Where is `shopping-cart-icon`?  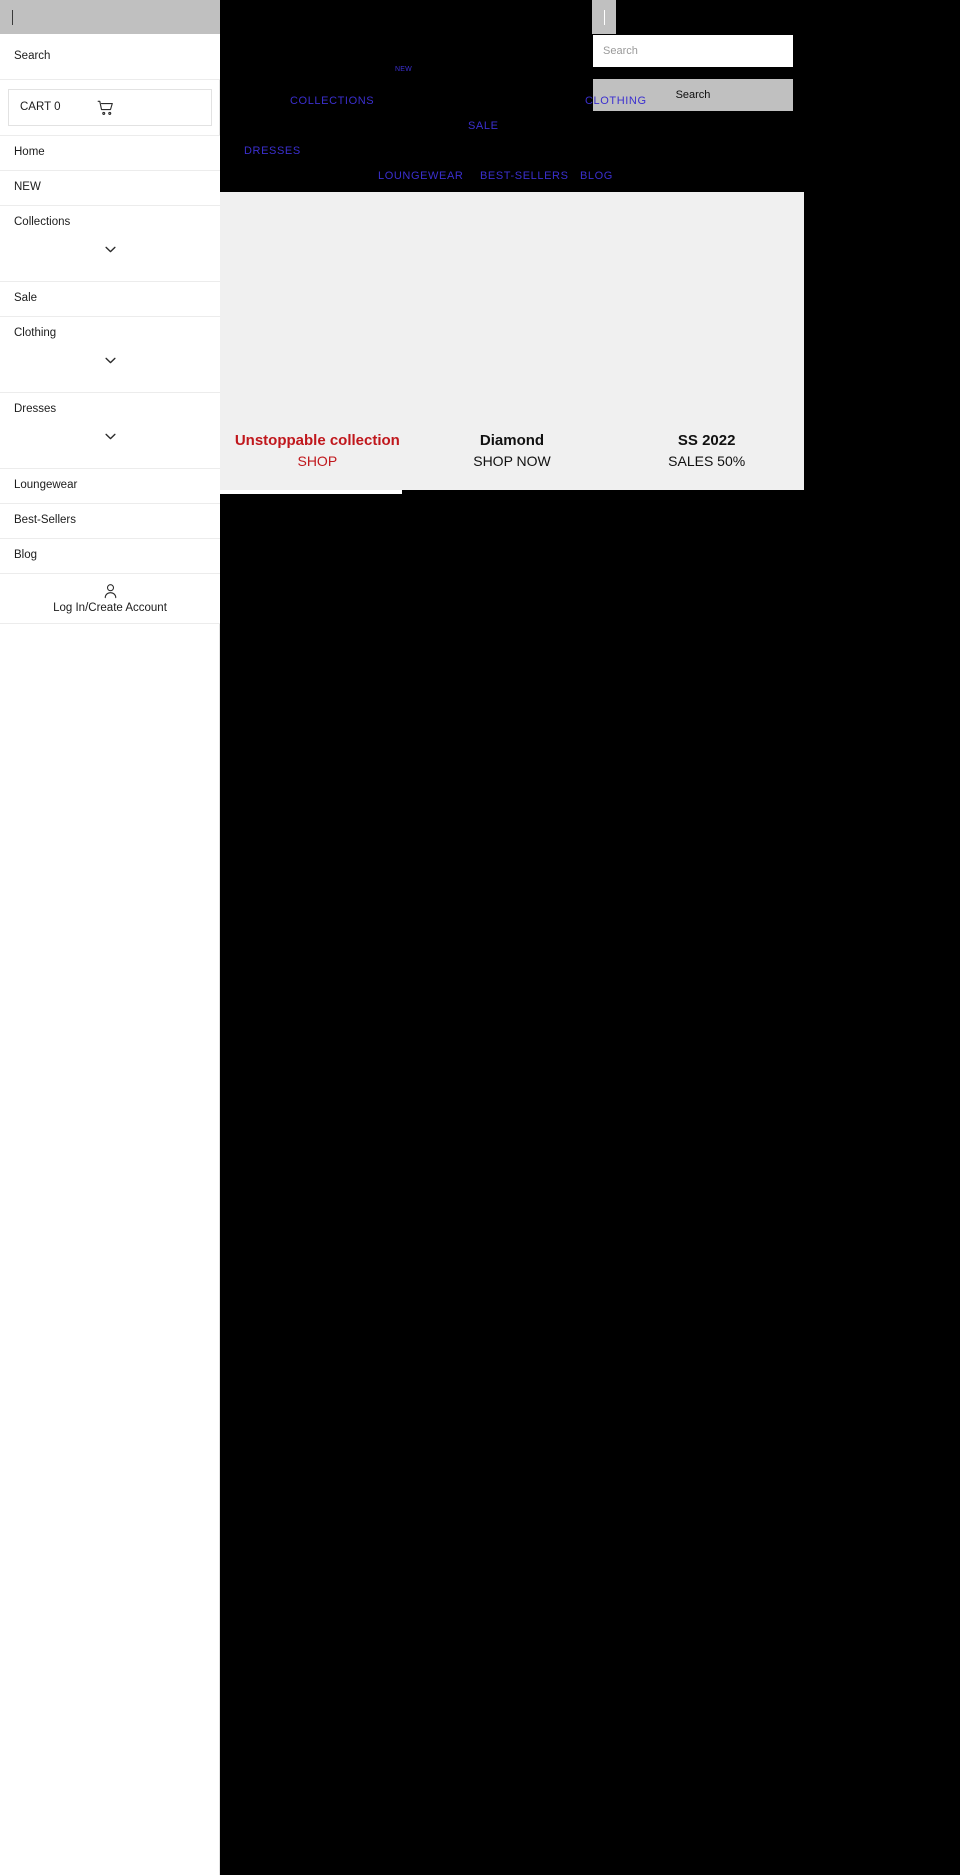
shopping-cart-icon is located at coordinates (106, 108).